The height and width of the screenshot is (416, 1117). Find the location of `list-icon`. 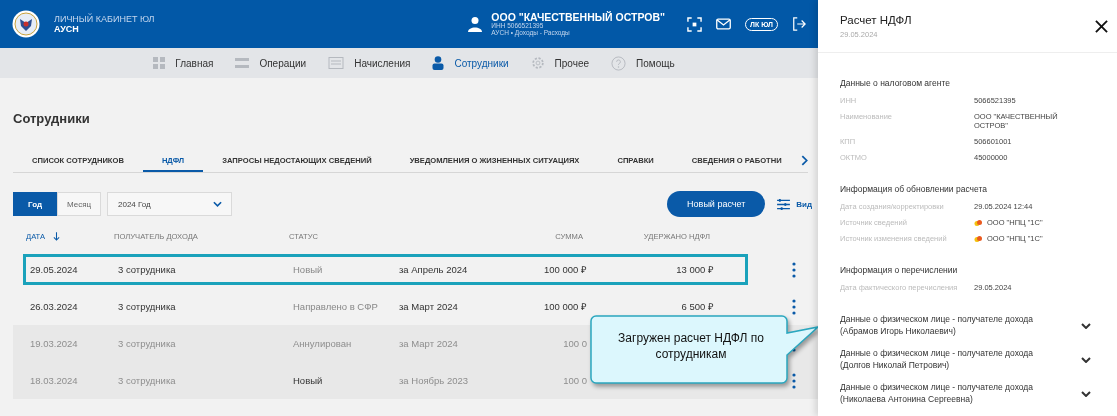

list-icon is located at coordinates (242, 63).